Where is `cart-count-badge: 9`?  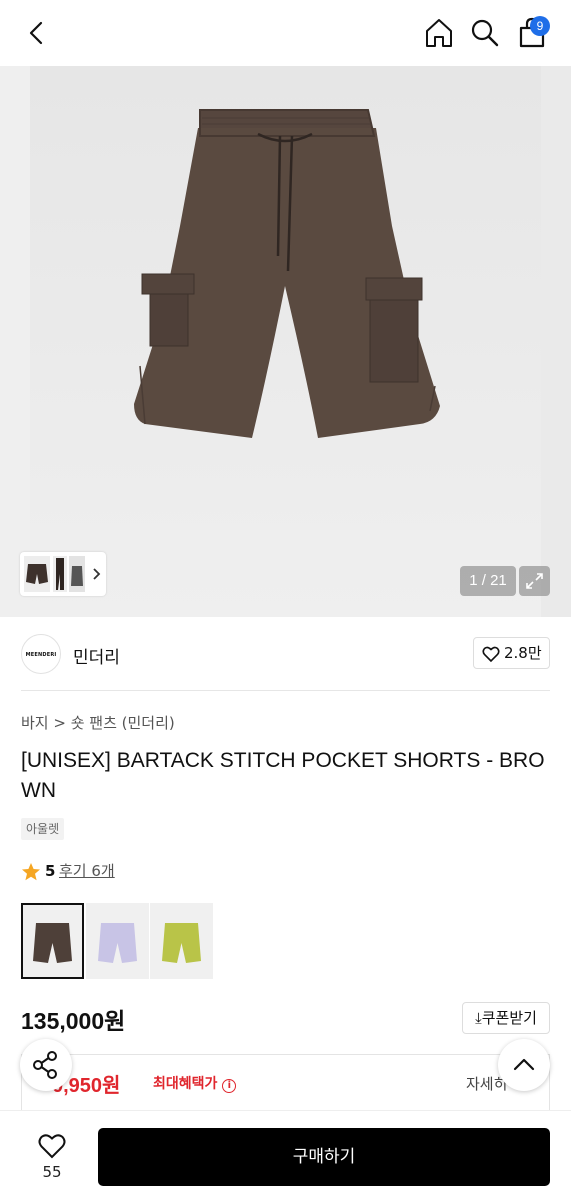 cart-count-badge: 9 is located at coordinates (540, 26).